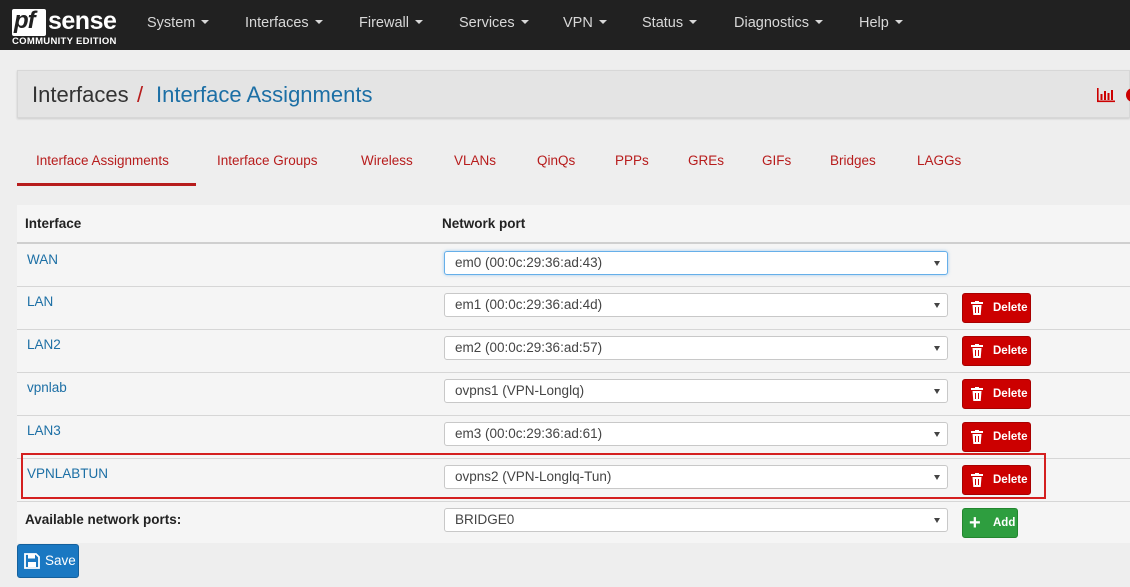 This screenshot has height=587, width=1130. I want to click on add-interface-button: + Add, so click(990, 523).